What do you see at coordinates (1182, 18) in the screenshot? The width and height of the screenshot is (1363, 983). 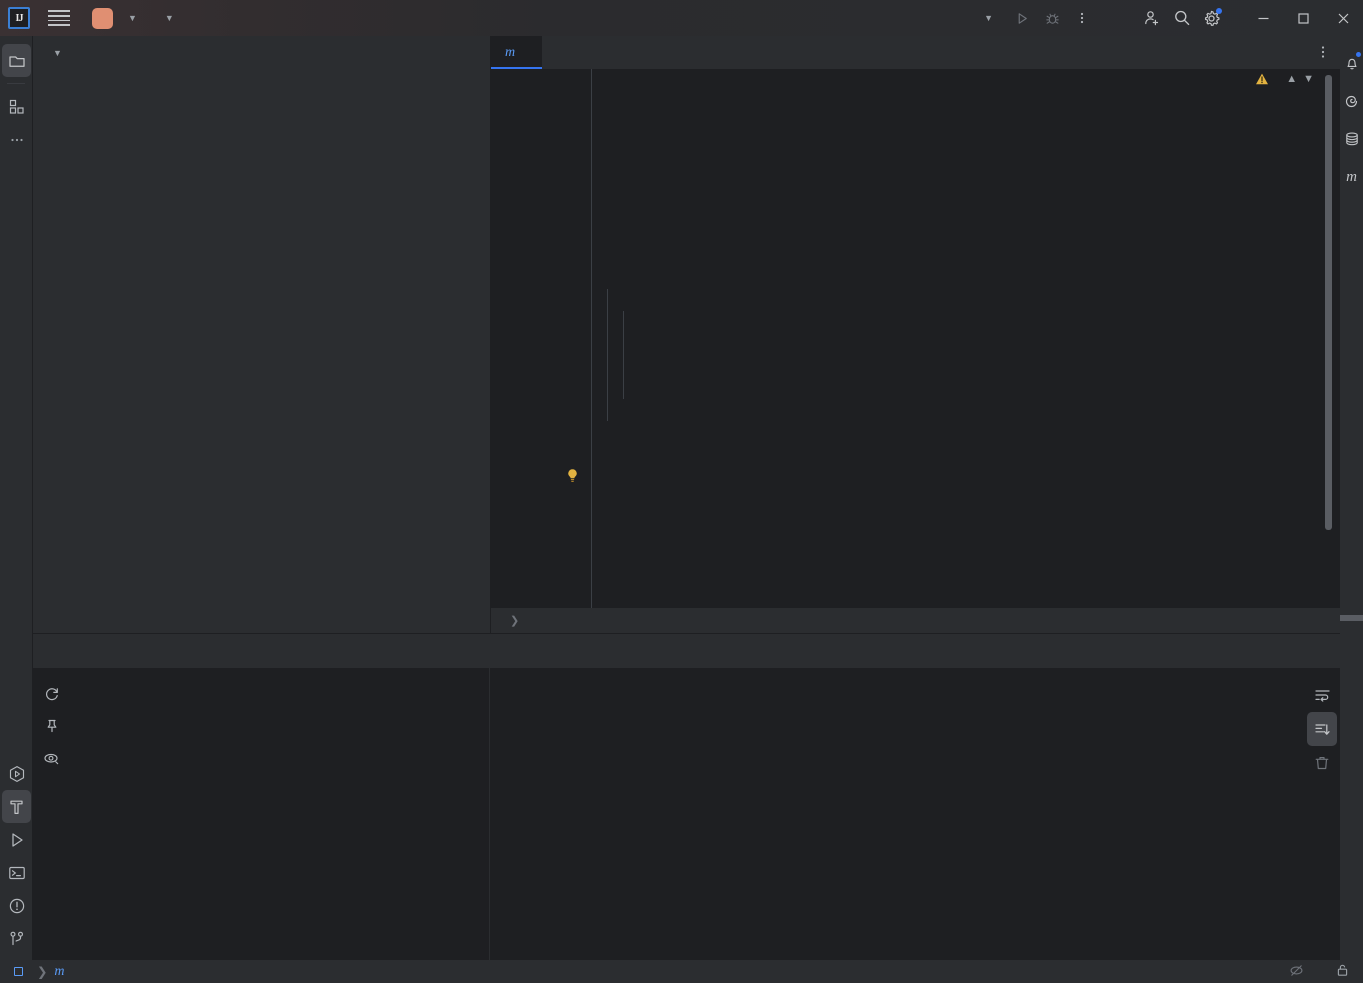 I see `search-icon` at bounding box center [1182, 18].